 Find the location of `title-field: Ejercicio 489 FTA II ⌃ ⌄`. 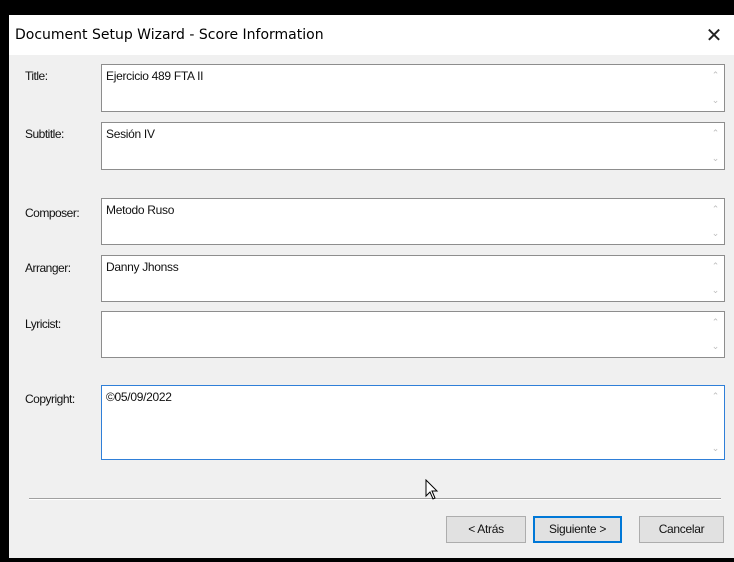

title-field: Ejercicio 489 FTA II ⌃ ⌄ is located at coordinates (413, 88).